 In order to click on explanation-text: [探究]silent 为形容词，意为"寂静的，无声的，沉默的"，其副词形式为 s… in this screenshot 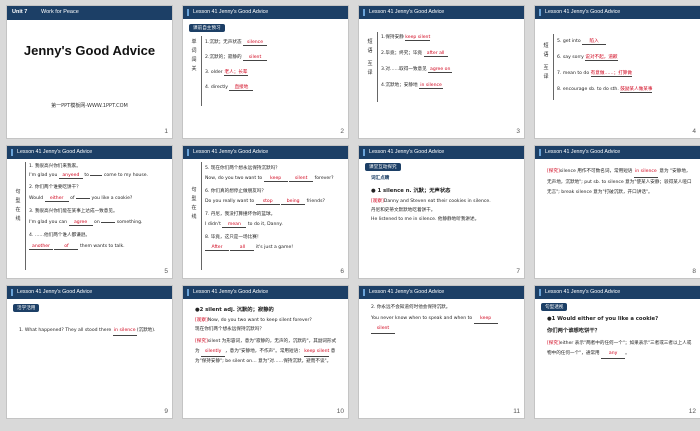, I will do `click(266, 351)`.